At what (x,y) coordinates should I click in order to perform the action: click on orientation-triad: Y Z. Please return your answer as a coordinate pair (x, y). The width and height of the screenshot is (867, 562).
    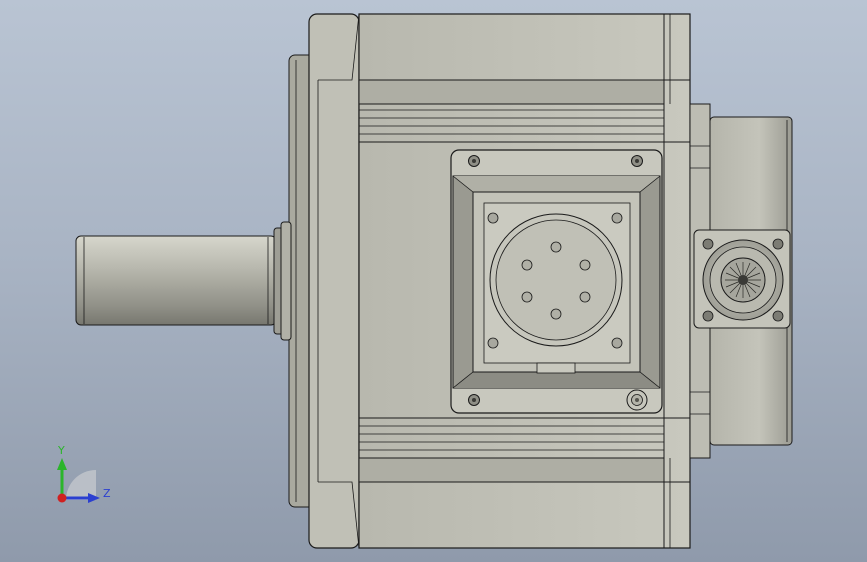
    Looking at the image, I should click on (84, 473).